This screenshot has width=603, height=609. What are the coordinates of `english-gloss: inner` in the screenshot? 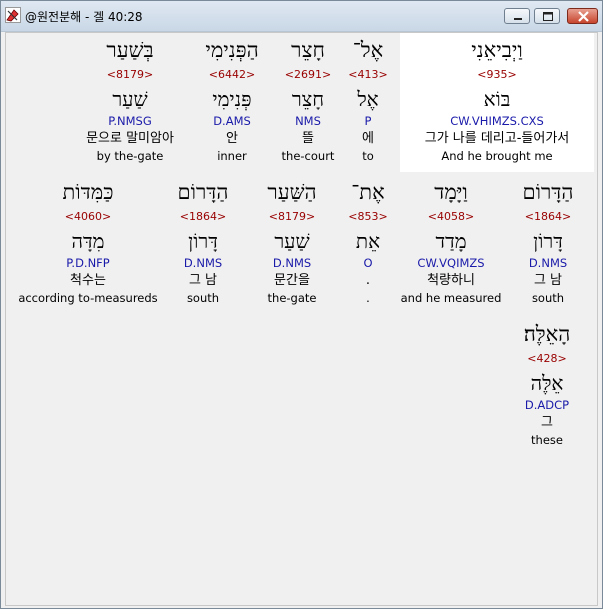 It's located at (232, 156).